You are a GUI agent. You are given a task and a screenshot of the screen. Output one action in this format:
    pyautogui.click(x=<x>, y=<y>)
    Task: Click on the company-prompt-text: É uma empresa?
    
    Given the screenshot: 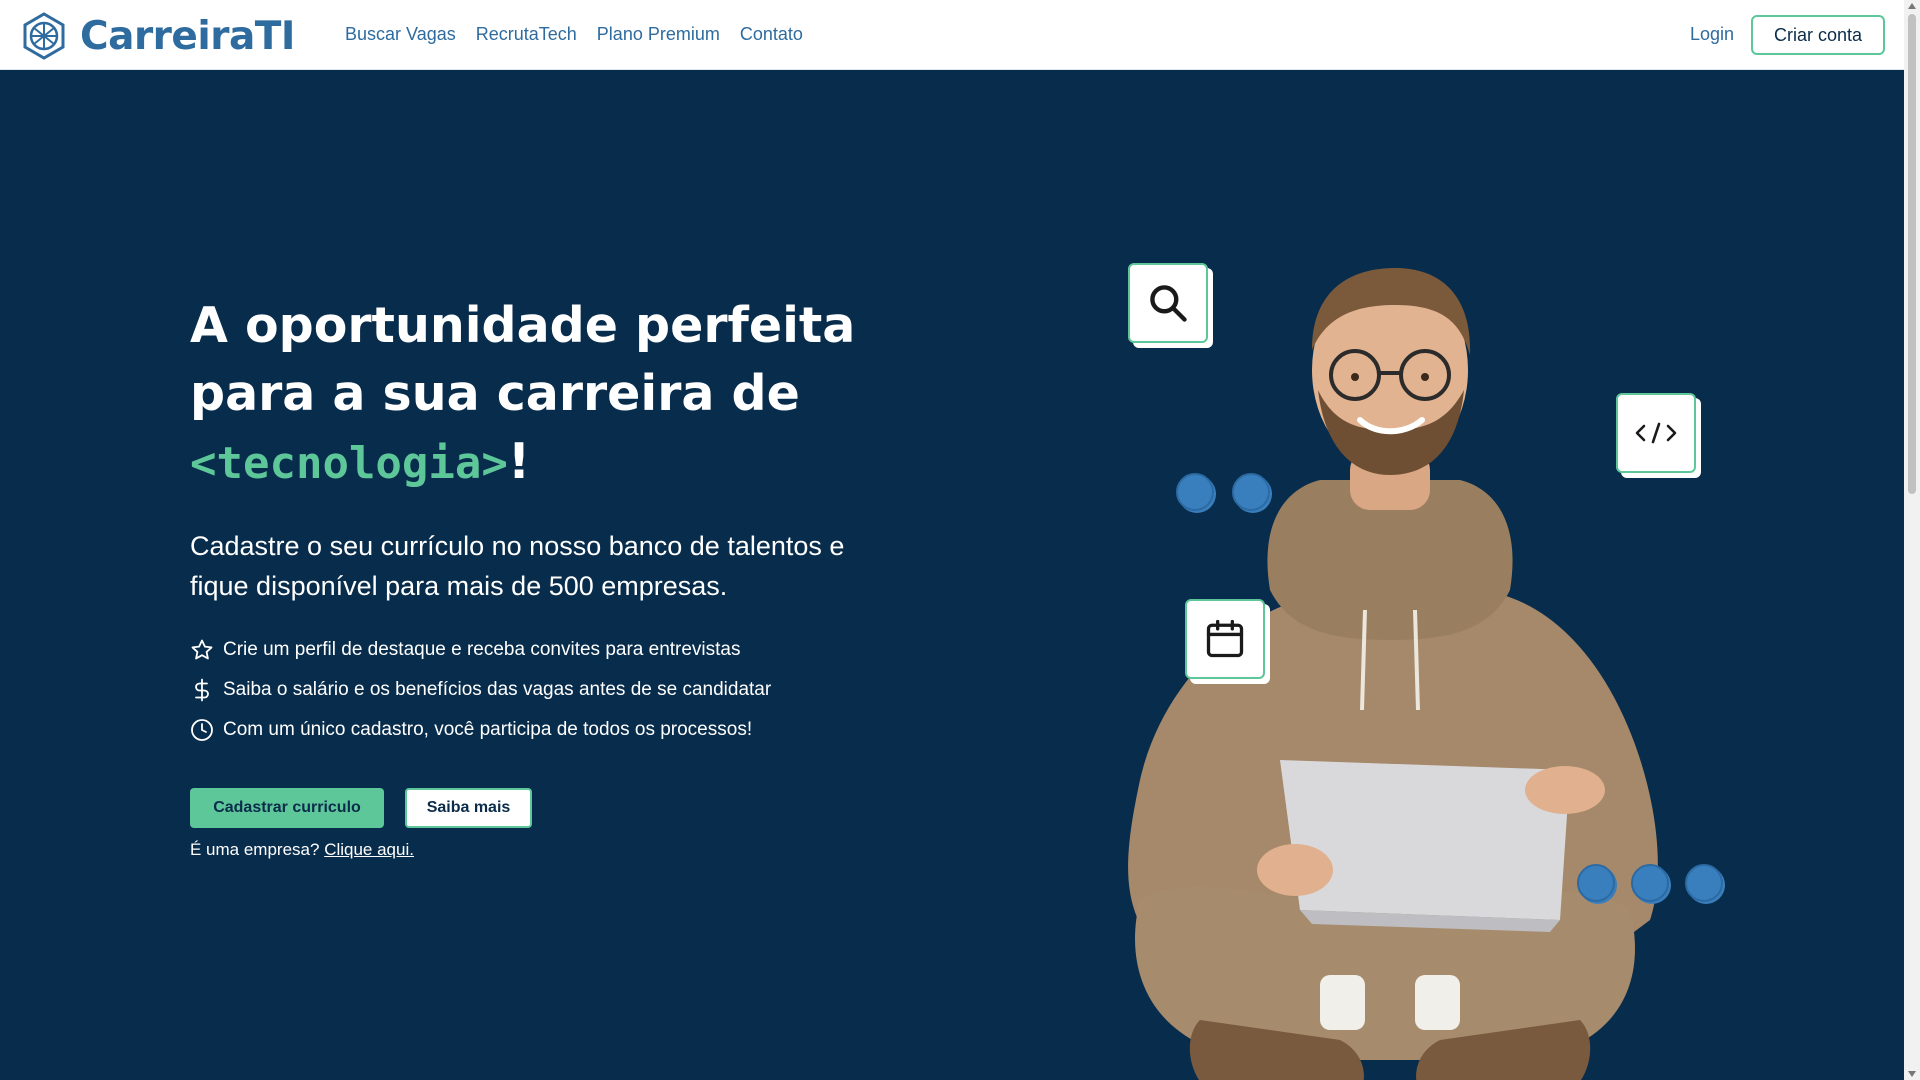 What is the action you would take?
    pyautogui.click(x=255, y=849)
    